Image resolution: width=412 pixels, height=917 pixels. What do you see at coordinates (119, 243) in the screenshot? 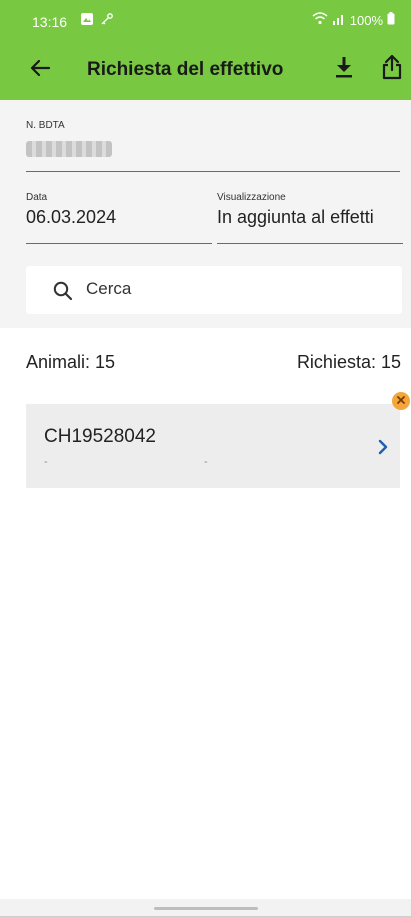
I see `date-underline` at bounding box center [119, 243].